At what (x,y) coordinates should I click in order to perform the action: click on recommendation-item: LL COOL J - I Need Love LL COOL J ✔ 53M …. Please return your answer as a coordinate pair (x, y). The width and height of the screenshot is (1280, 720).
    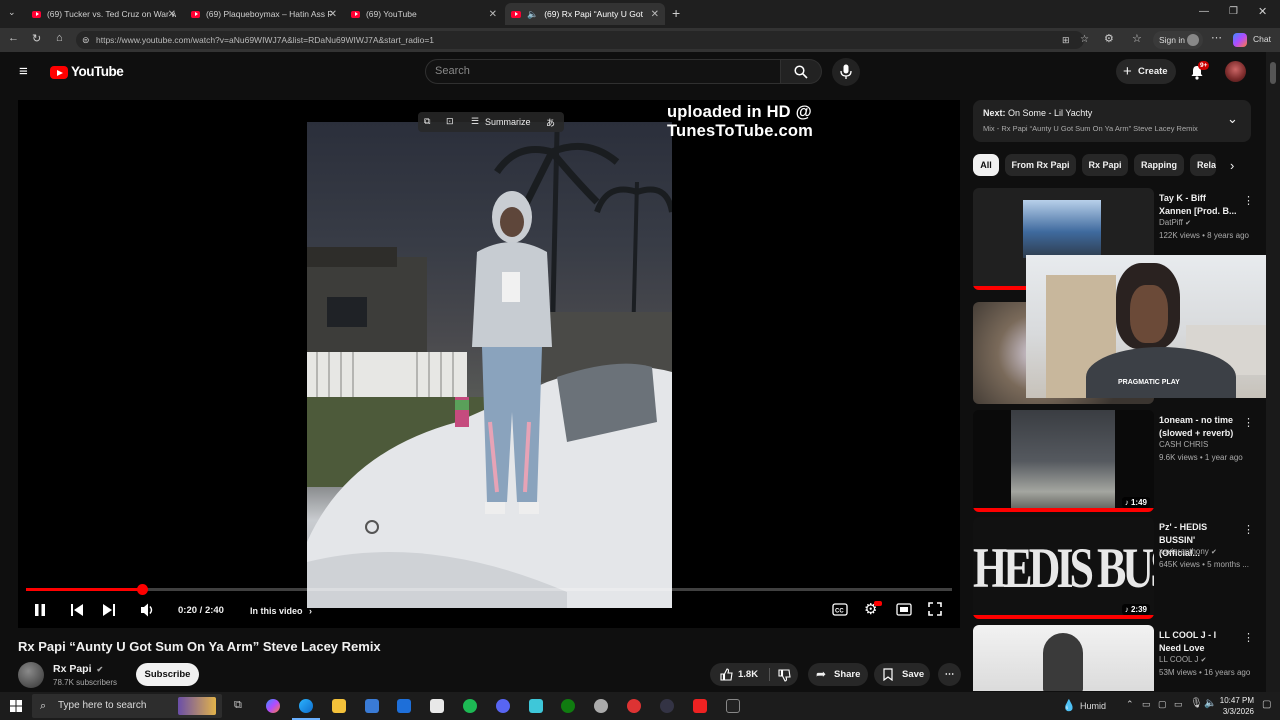
    Looking at the image, I should click on (1112, 658).